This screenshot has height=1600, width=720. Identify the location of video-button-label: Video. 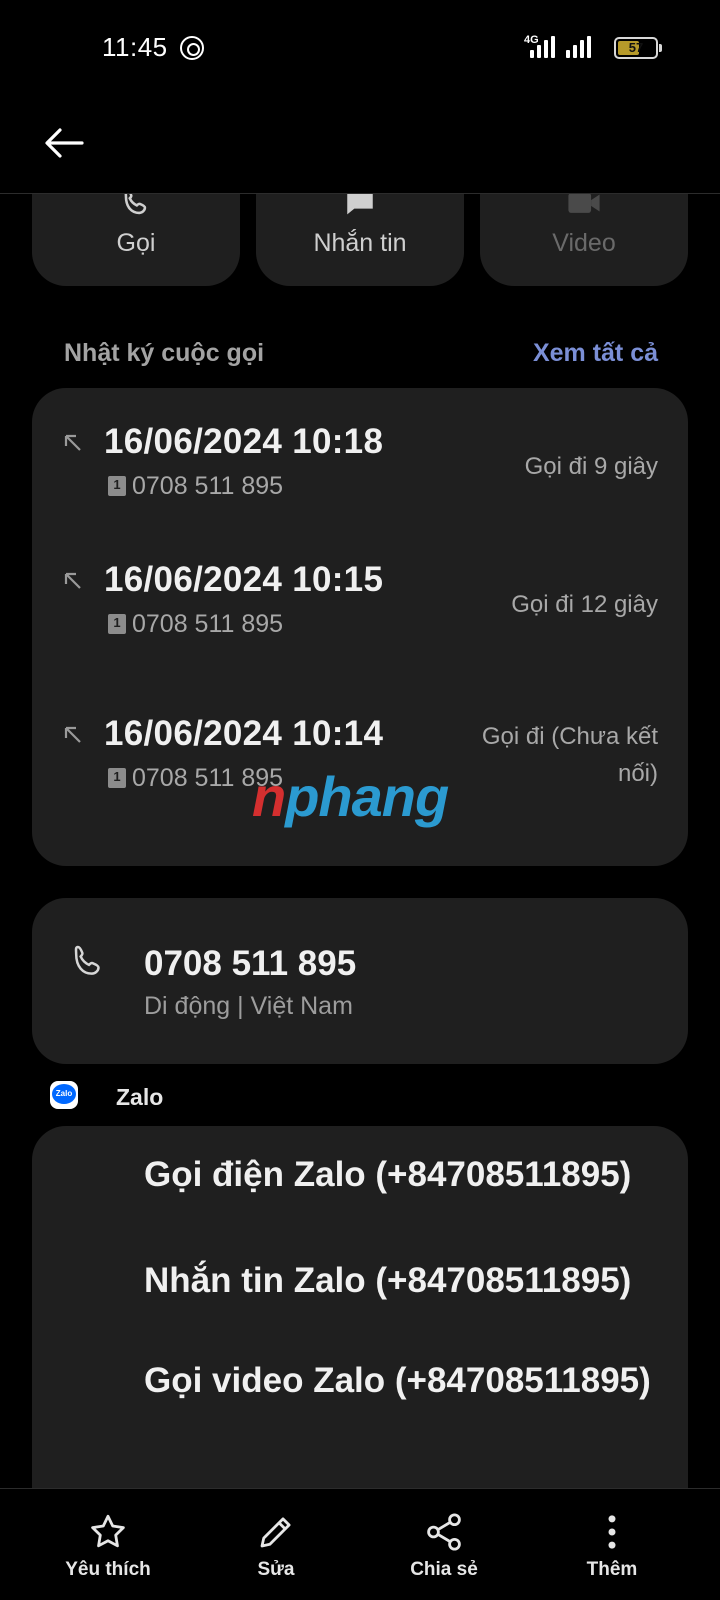
(584, 243).